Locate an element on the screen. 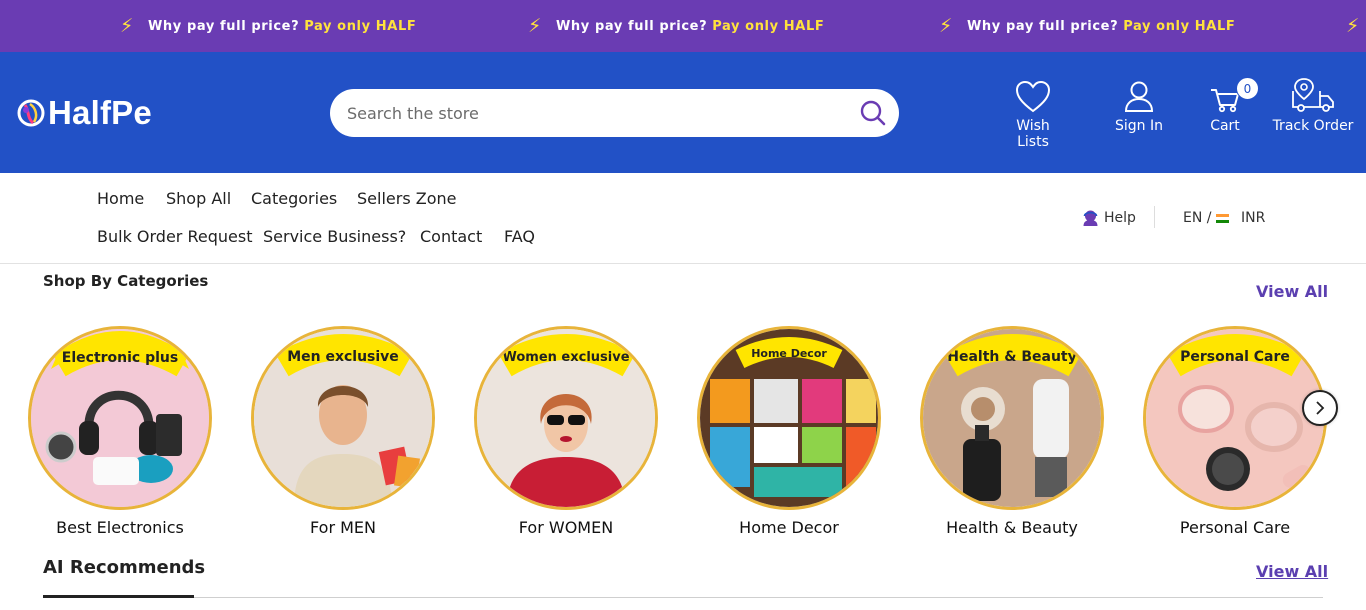  category-card-electronics: Electronic plus Best Electronics is located at coordinates (120, 431).